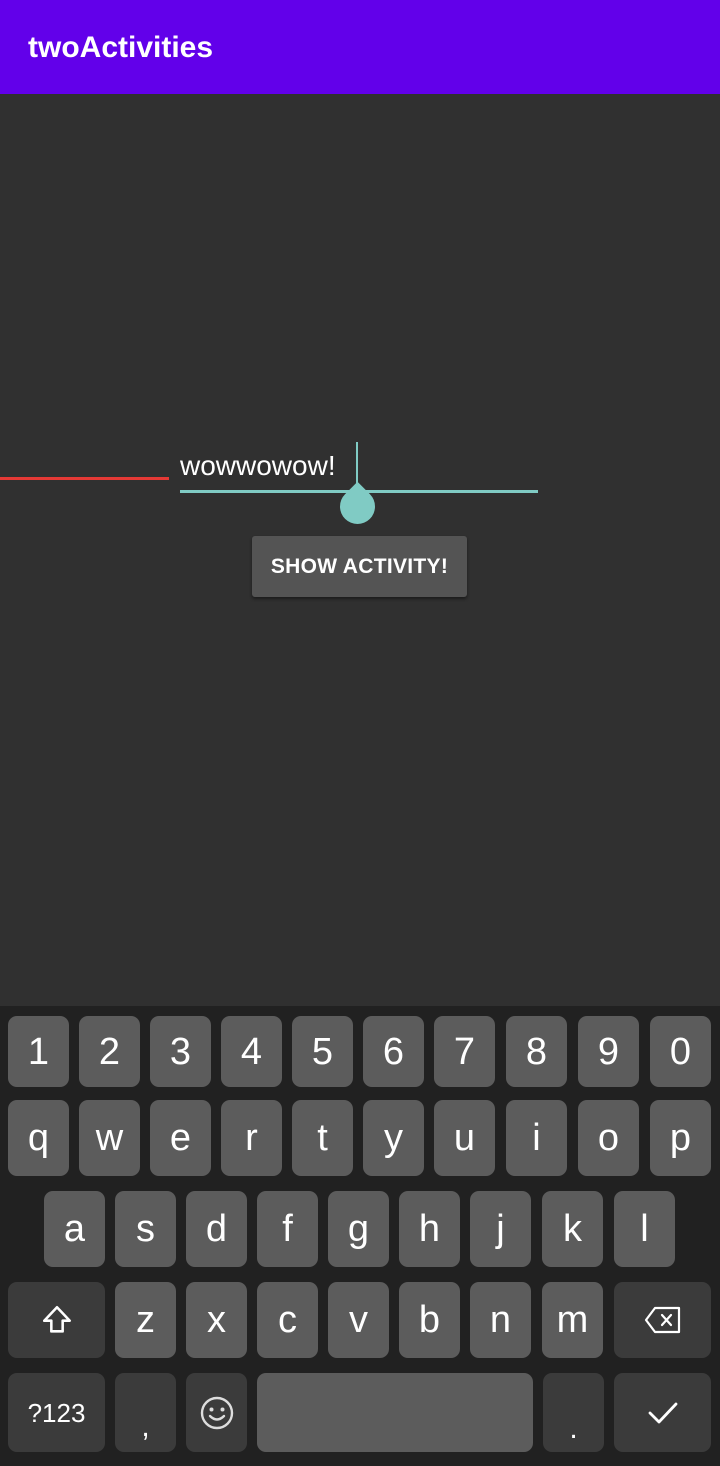 This screenshot has width=720, height=1466. Describe the element at coordinates (216, 1320) in the screenshot. I see `key-x: x` at that location.